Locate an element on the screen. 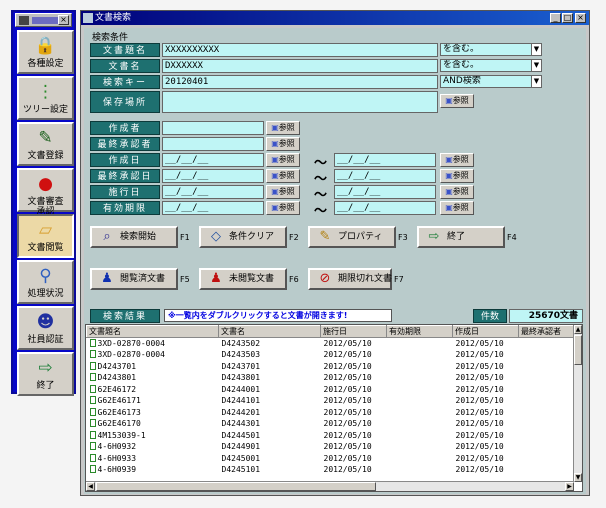 The width and height of the screenshot is (606, 508). action-button-4: ♟ 閲覧済文書 is located at coordinates (134, 279).